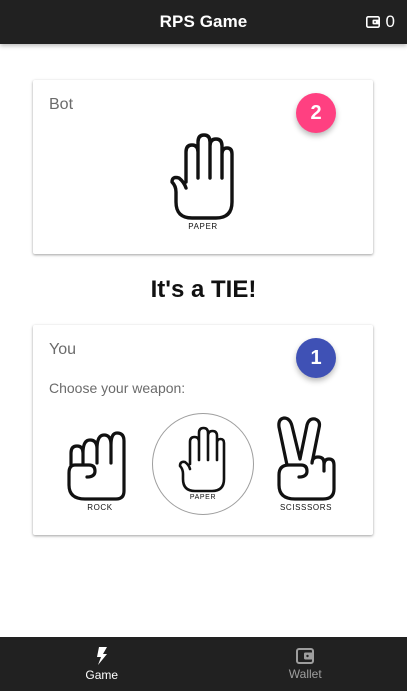 This screenshot has height=691, width=407. I want to click on weapon-scissors-button: SCISSSORS, so click(306, 464).